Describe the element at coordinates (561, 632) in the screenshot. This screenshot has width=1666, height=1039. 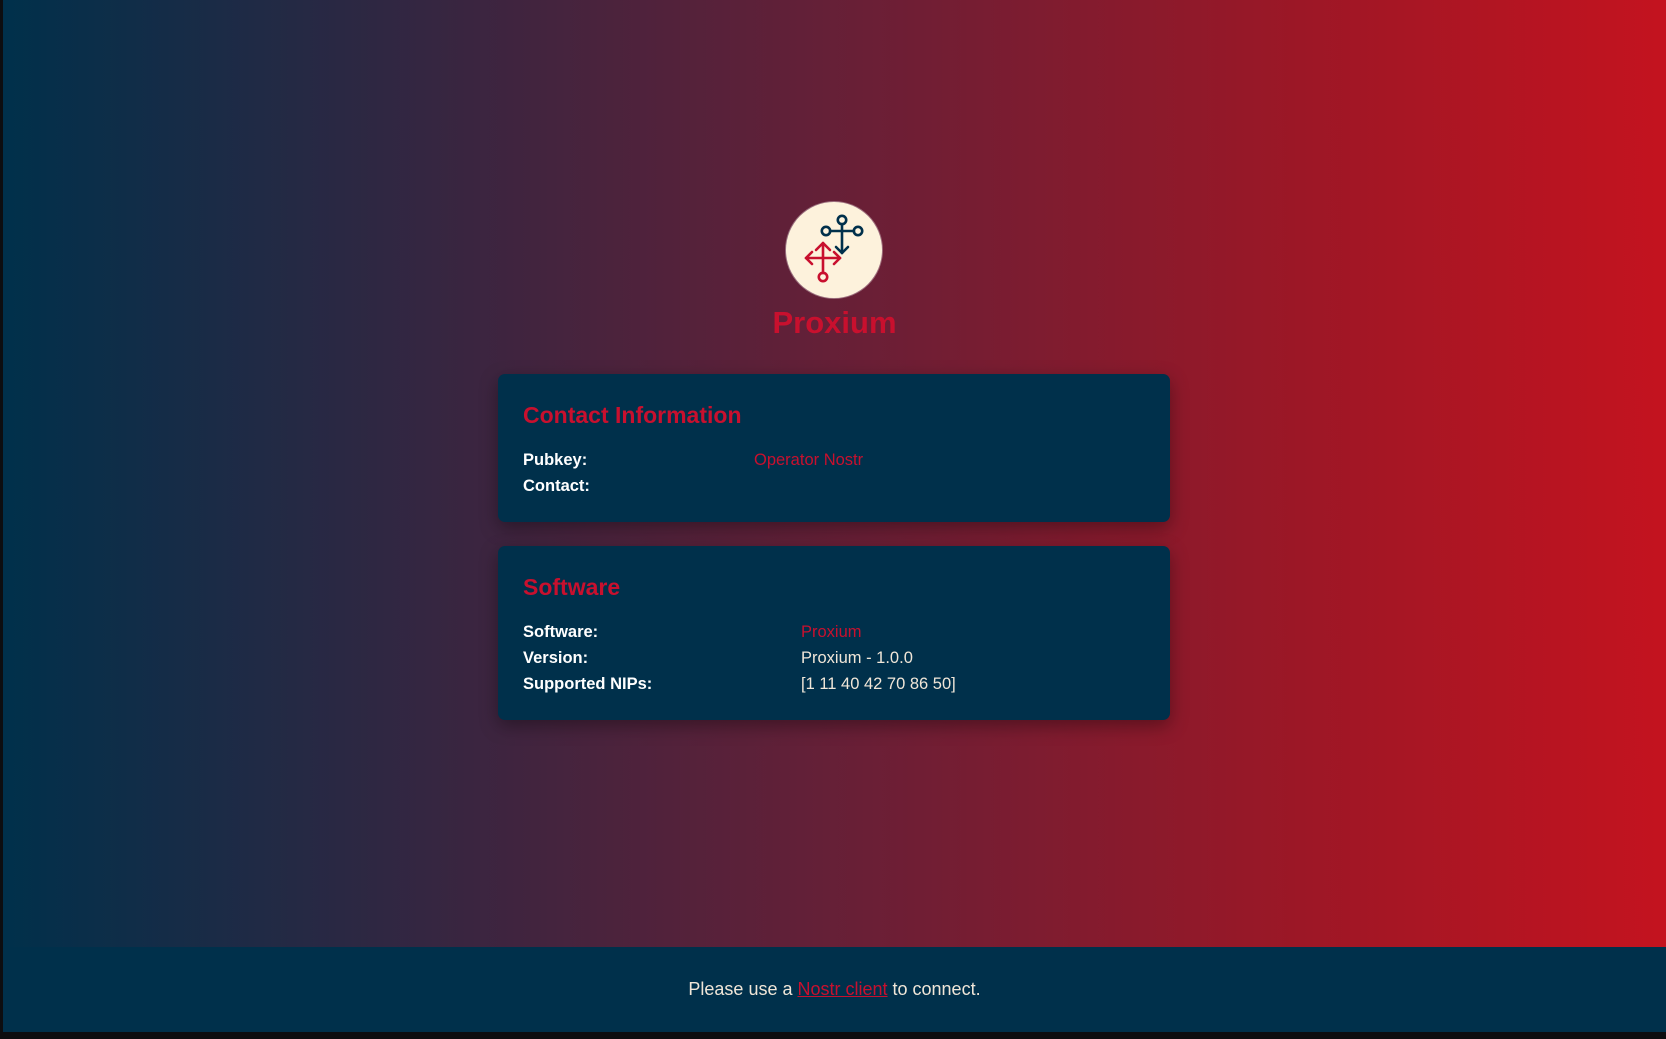
I see `software-label: Software:` at that location.